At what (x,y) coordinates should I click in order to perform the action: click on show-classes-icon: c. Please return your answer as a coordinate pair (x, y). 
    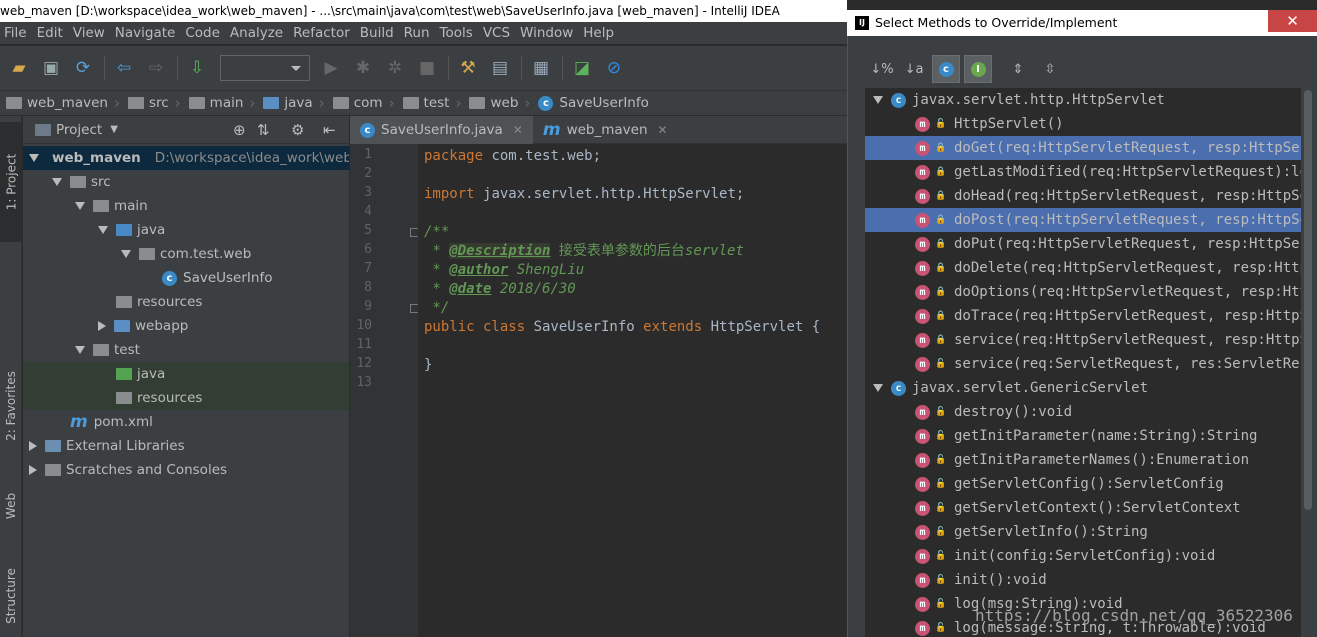
    Looking at the image, I should click on (946, 69).